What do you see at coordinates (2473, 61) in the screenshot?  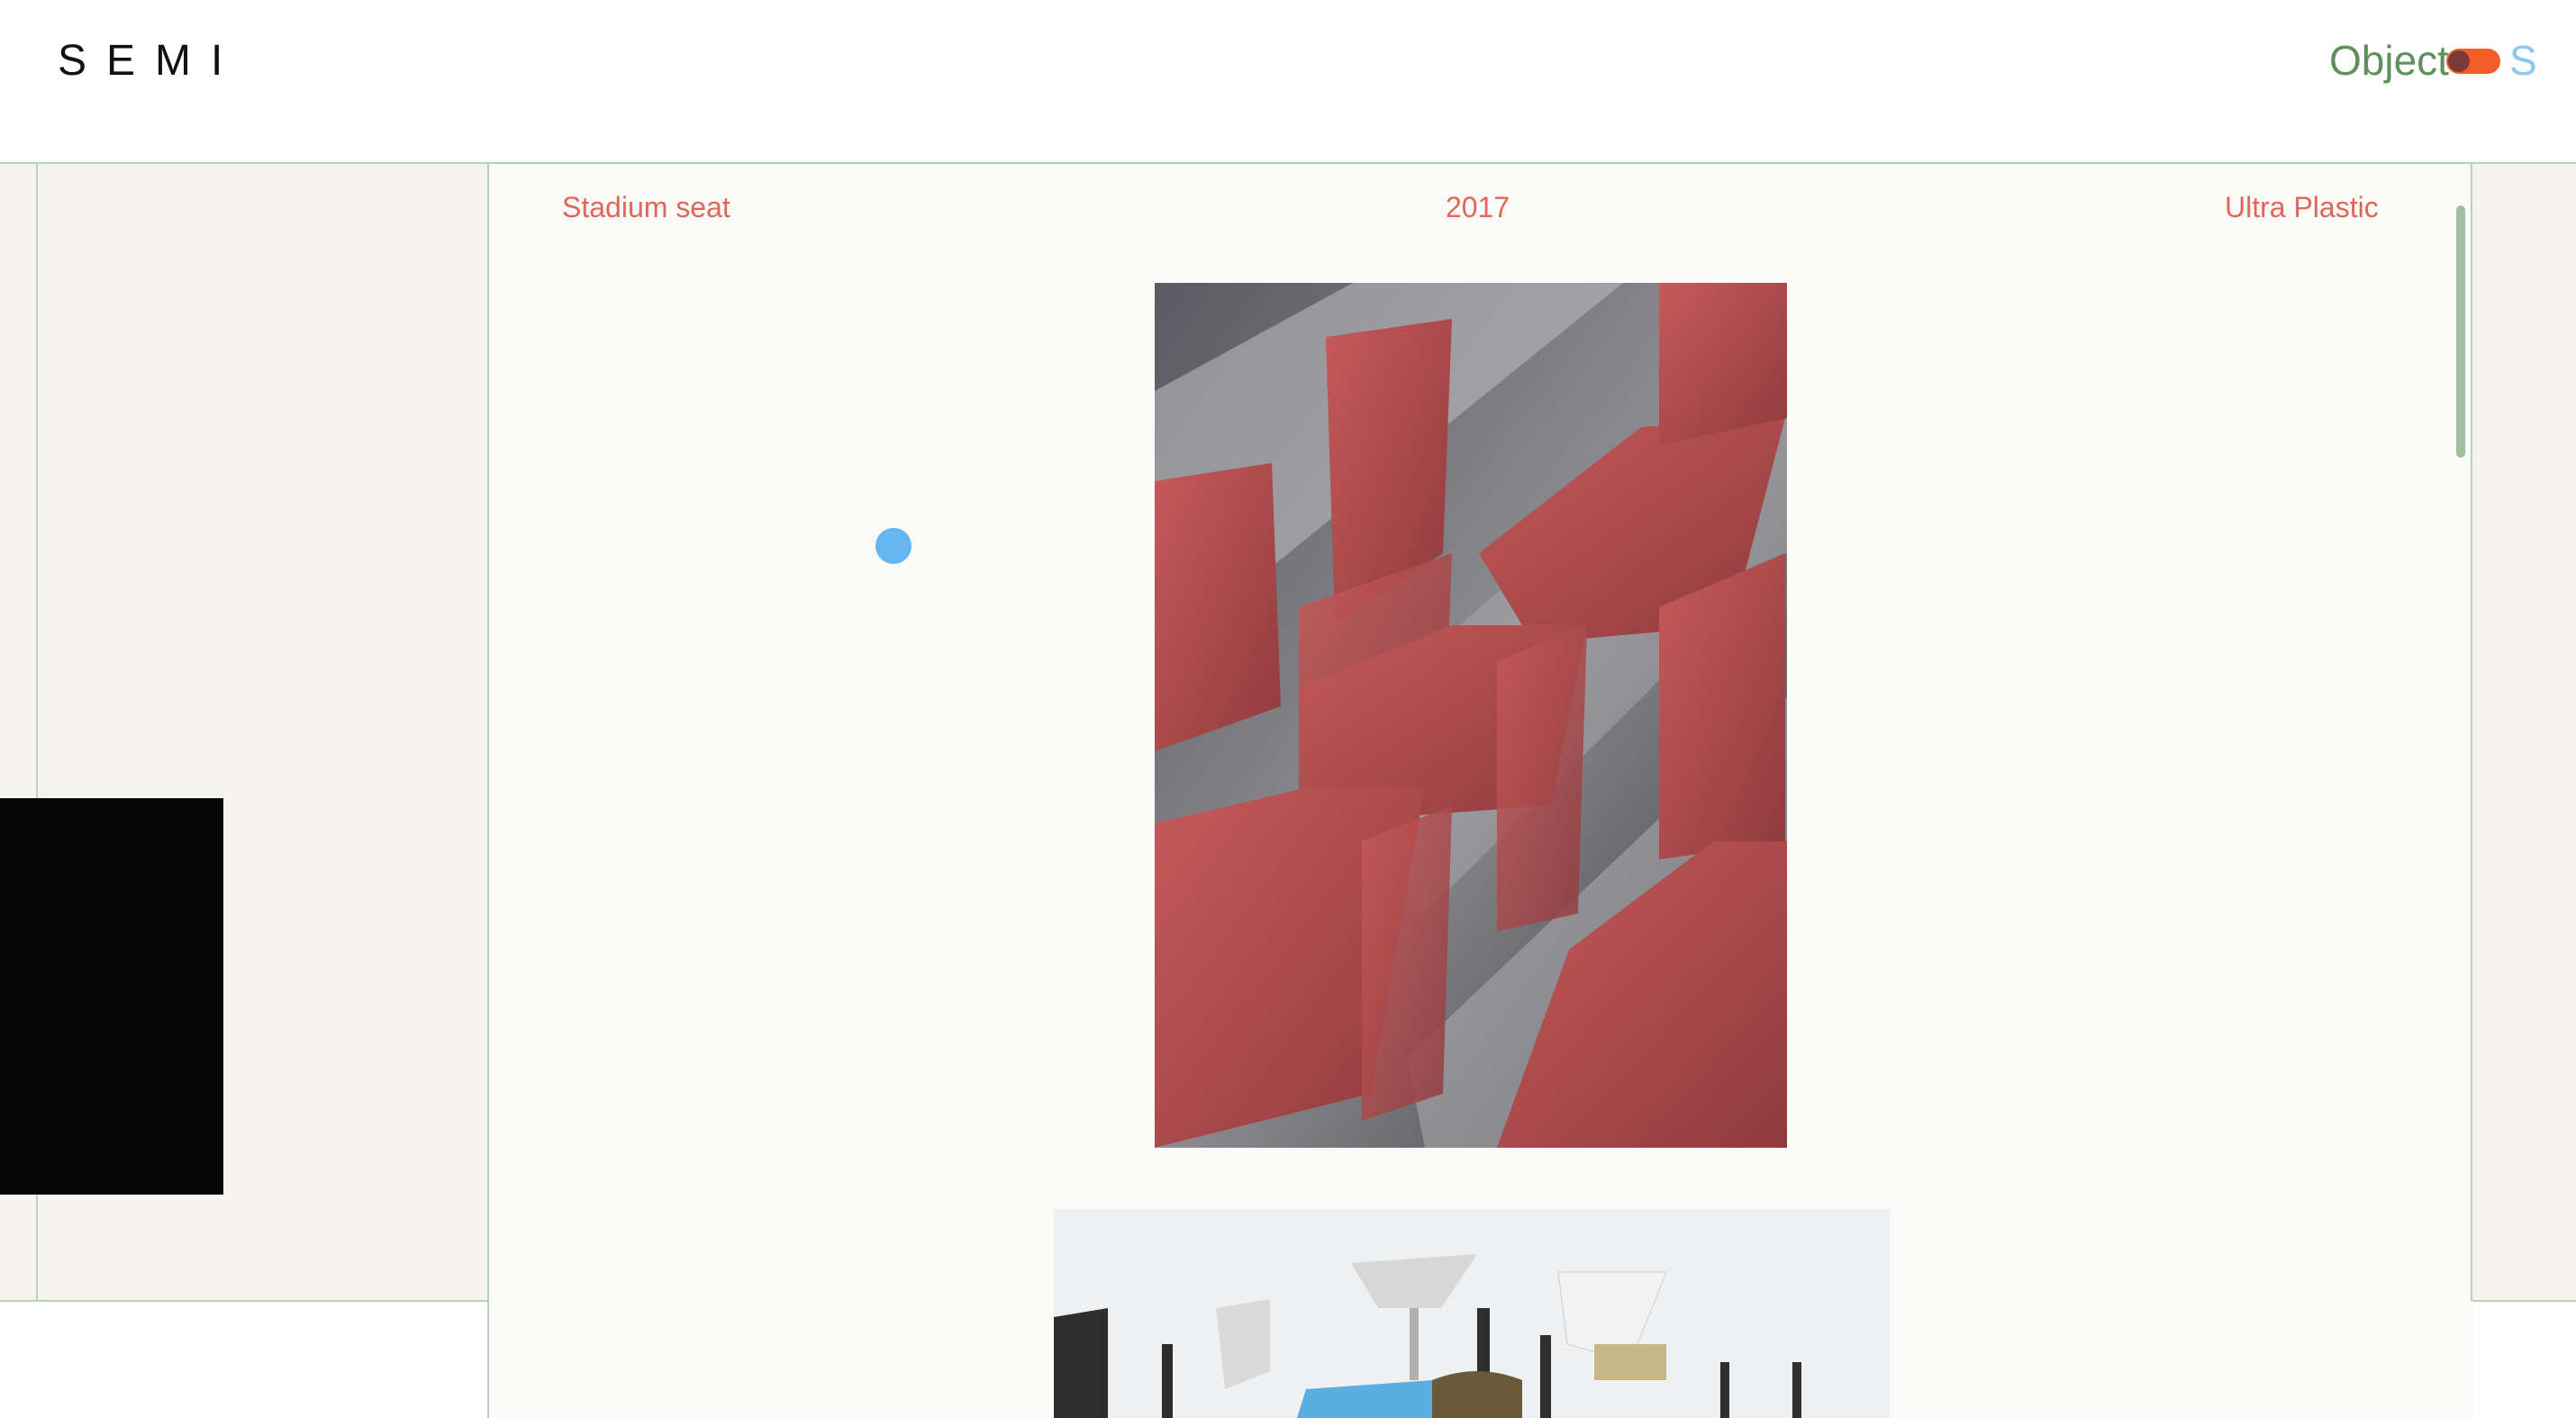 I see `view-mode-toggle` at bounding box center [2473, 61].